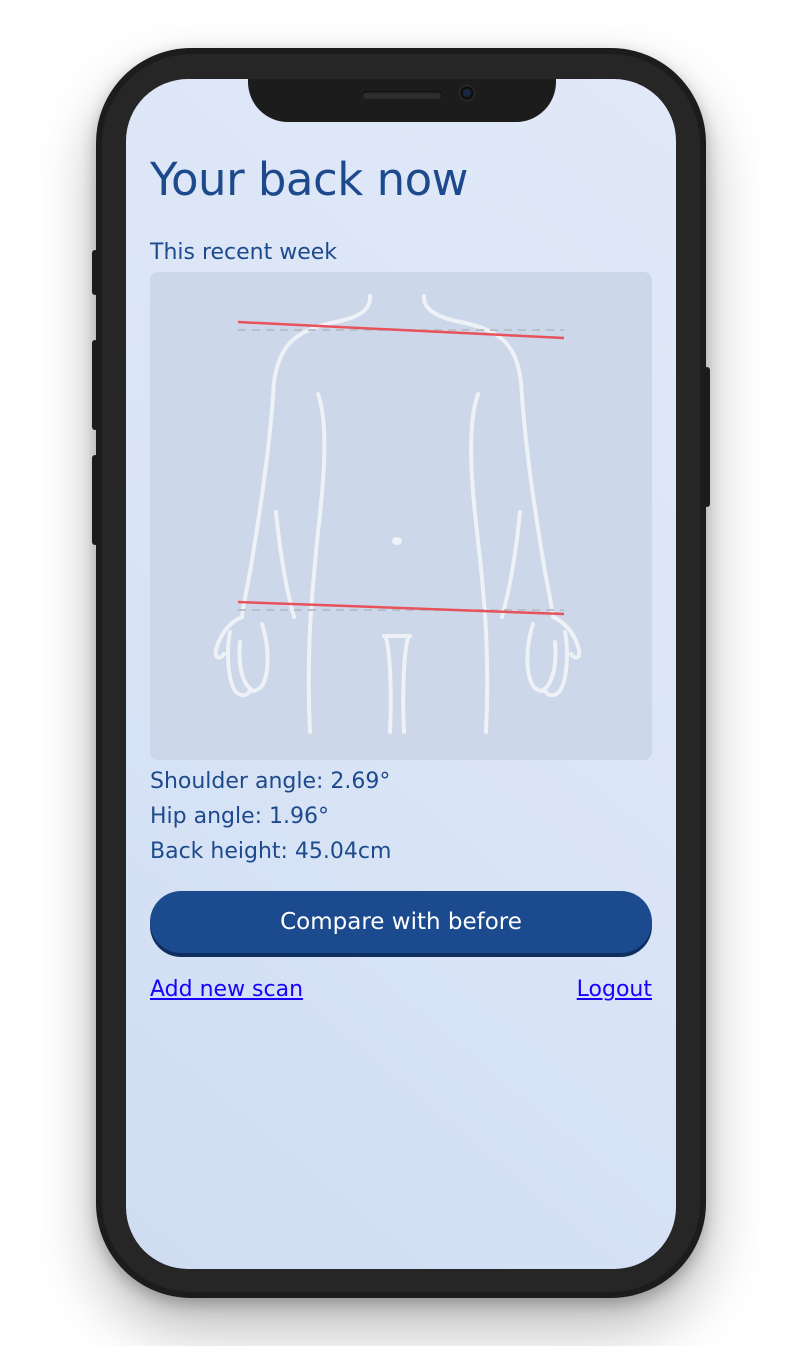 Image resolution: width=800 pixels, height=1346 pixels. Describe the element at coordinates (95, 385) in the screenshot. I see `volume-up-button` at that location.